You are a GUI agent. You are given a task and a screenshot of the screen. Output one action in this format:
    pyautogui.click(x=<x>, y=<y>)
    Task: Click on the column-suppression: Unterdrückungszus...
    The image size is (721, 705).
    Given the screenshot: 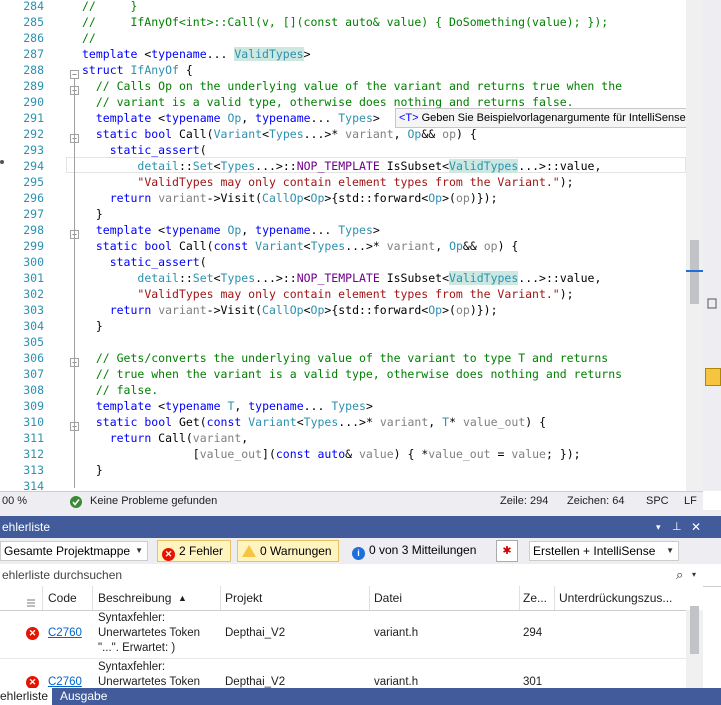 What is the action you would take?
    pyautogui.click(x=615, y=598)
    